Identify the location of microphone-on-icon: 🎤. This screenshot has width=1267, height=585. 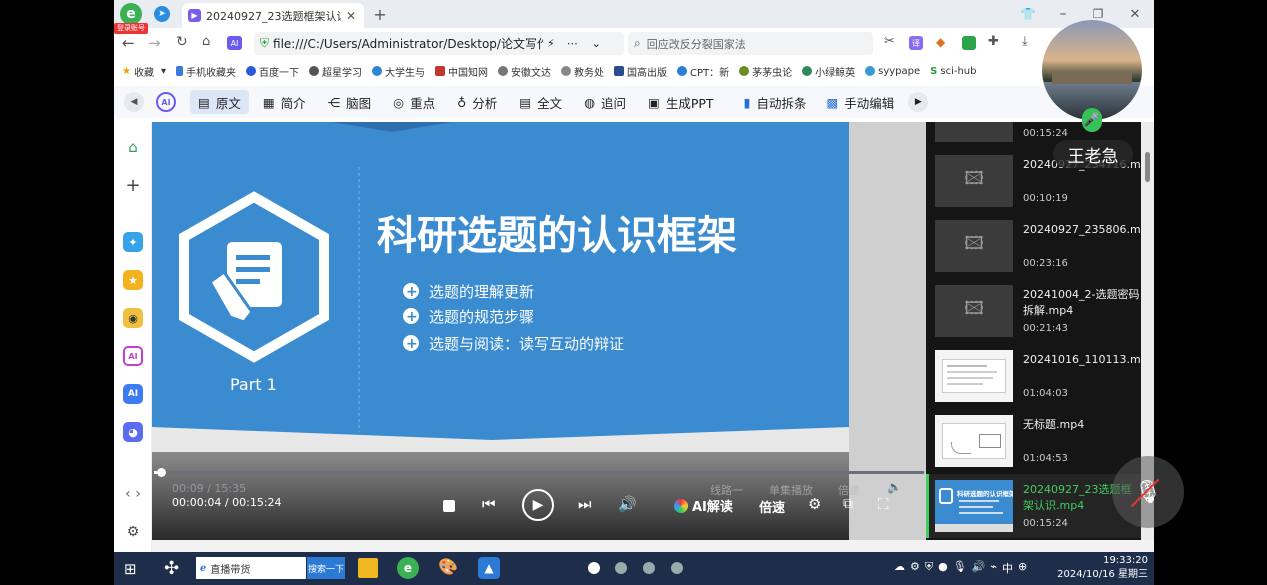
(1092, 120).